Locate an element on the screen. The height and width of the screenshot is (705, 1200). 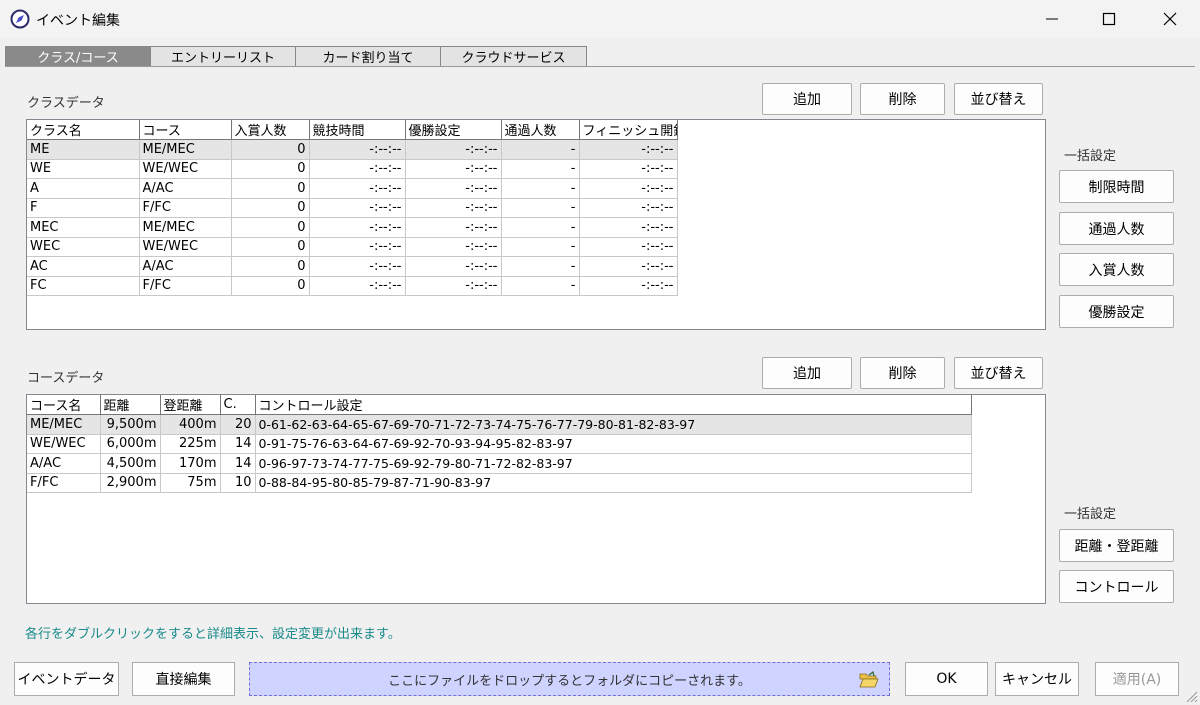
table-row: WEC WE/WEC 0 -:--:-- -:--:-- - -:--:-- is located at coordinates (352, 247).